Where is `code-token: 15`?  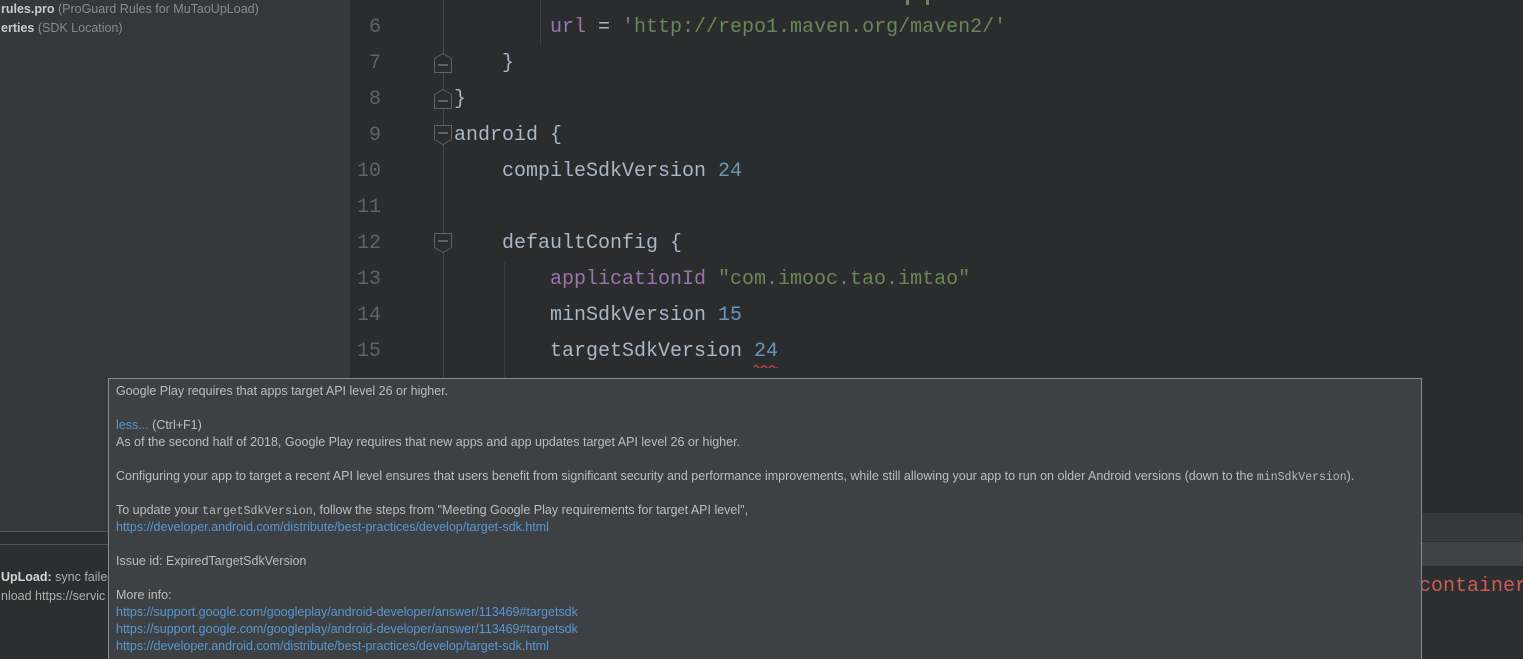
code-token: 15 is located at coordinates (730, 315).